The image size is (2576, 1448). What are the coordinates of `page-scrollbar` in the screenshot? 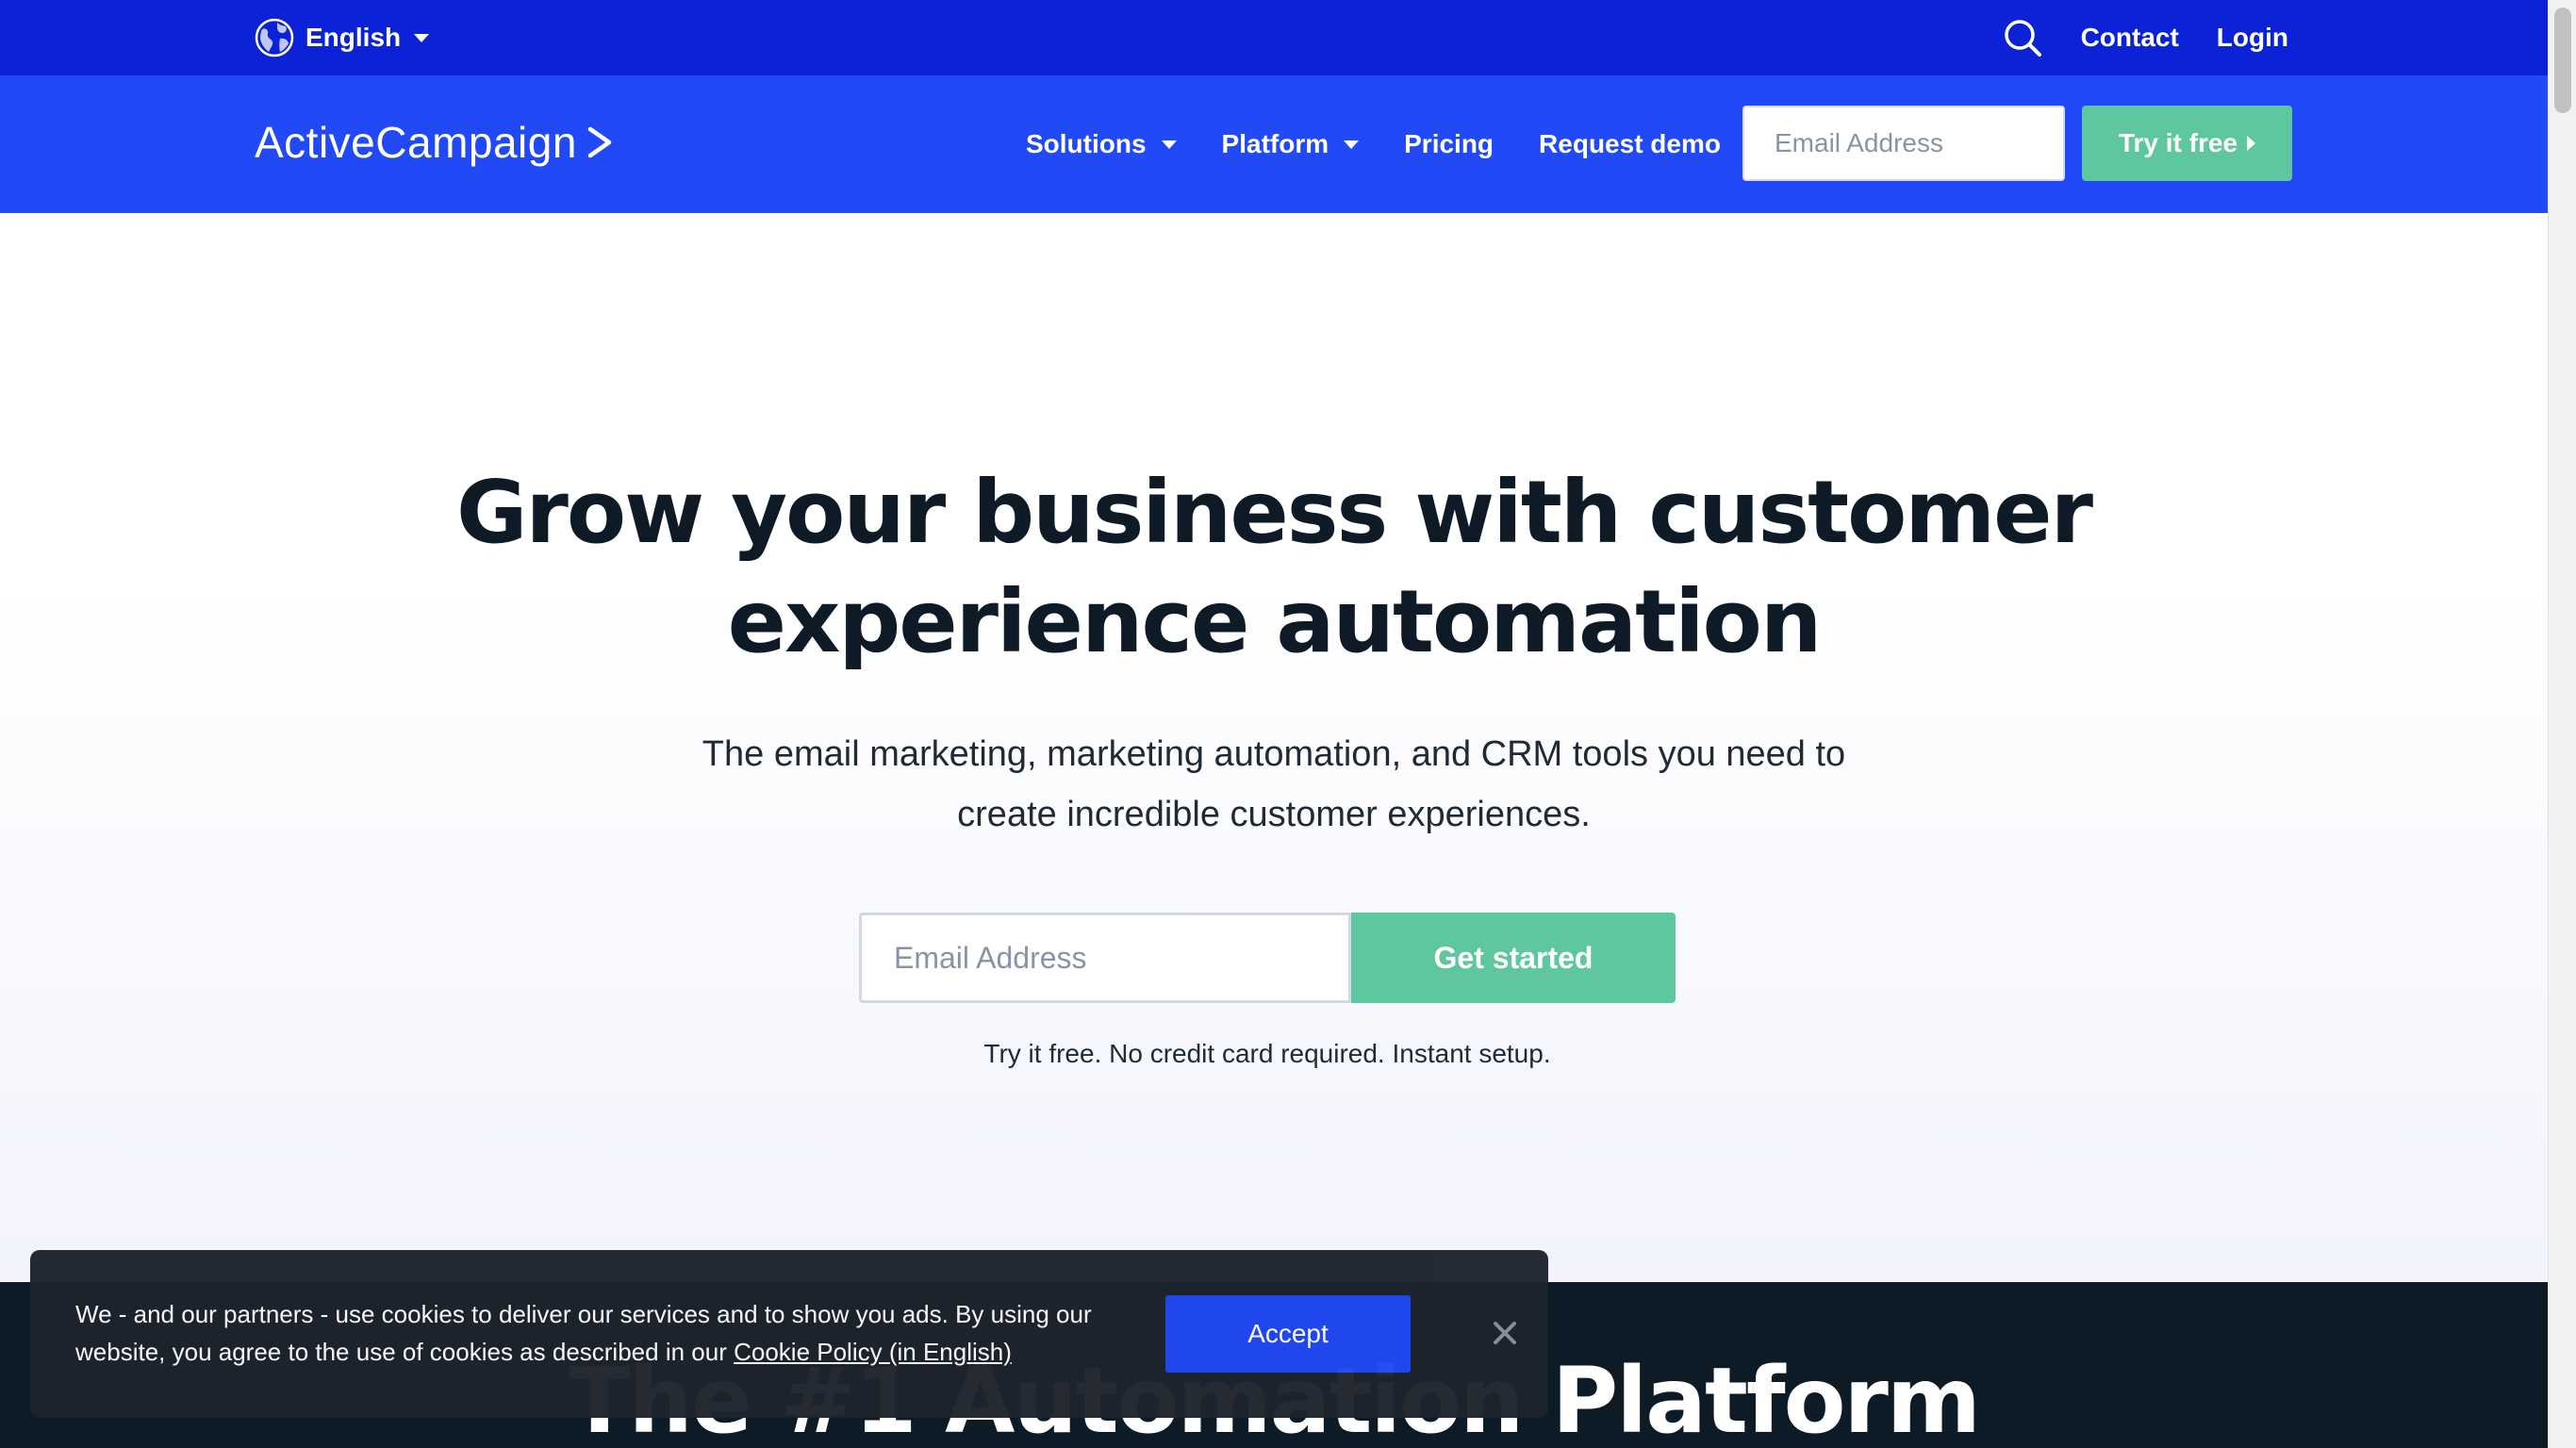 It's located at (2562, 724).